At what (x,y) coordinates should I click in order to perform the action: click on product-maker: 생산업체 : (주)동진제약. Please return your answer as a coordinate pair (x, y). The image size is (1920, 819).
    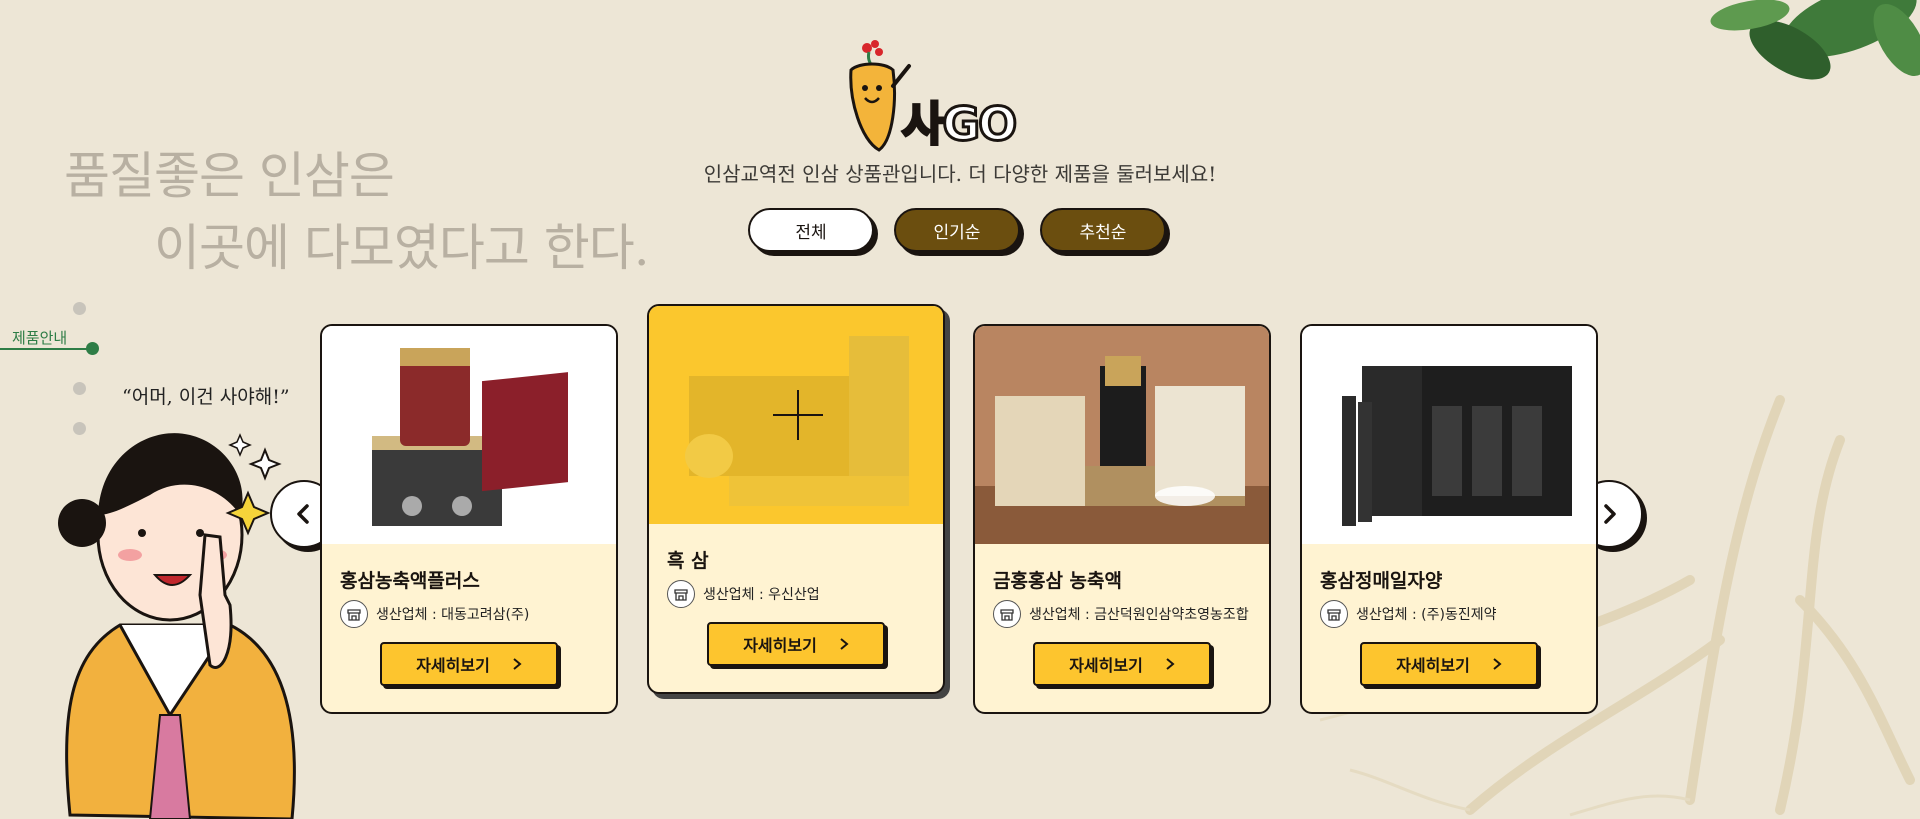
    Looking at the image, I should click on (1408, 614).